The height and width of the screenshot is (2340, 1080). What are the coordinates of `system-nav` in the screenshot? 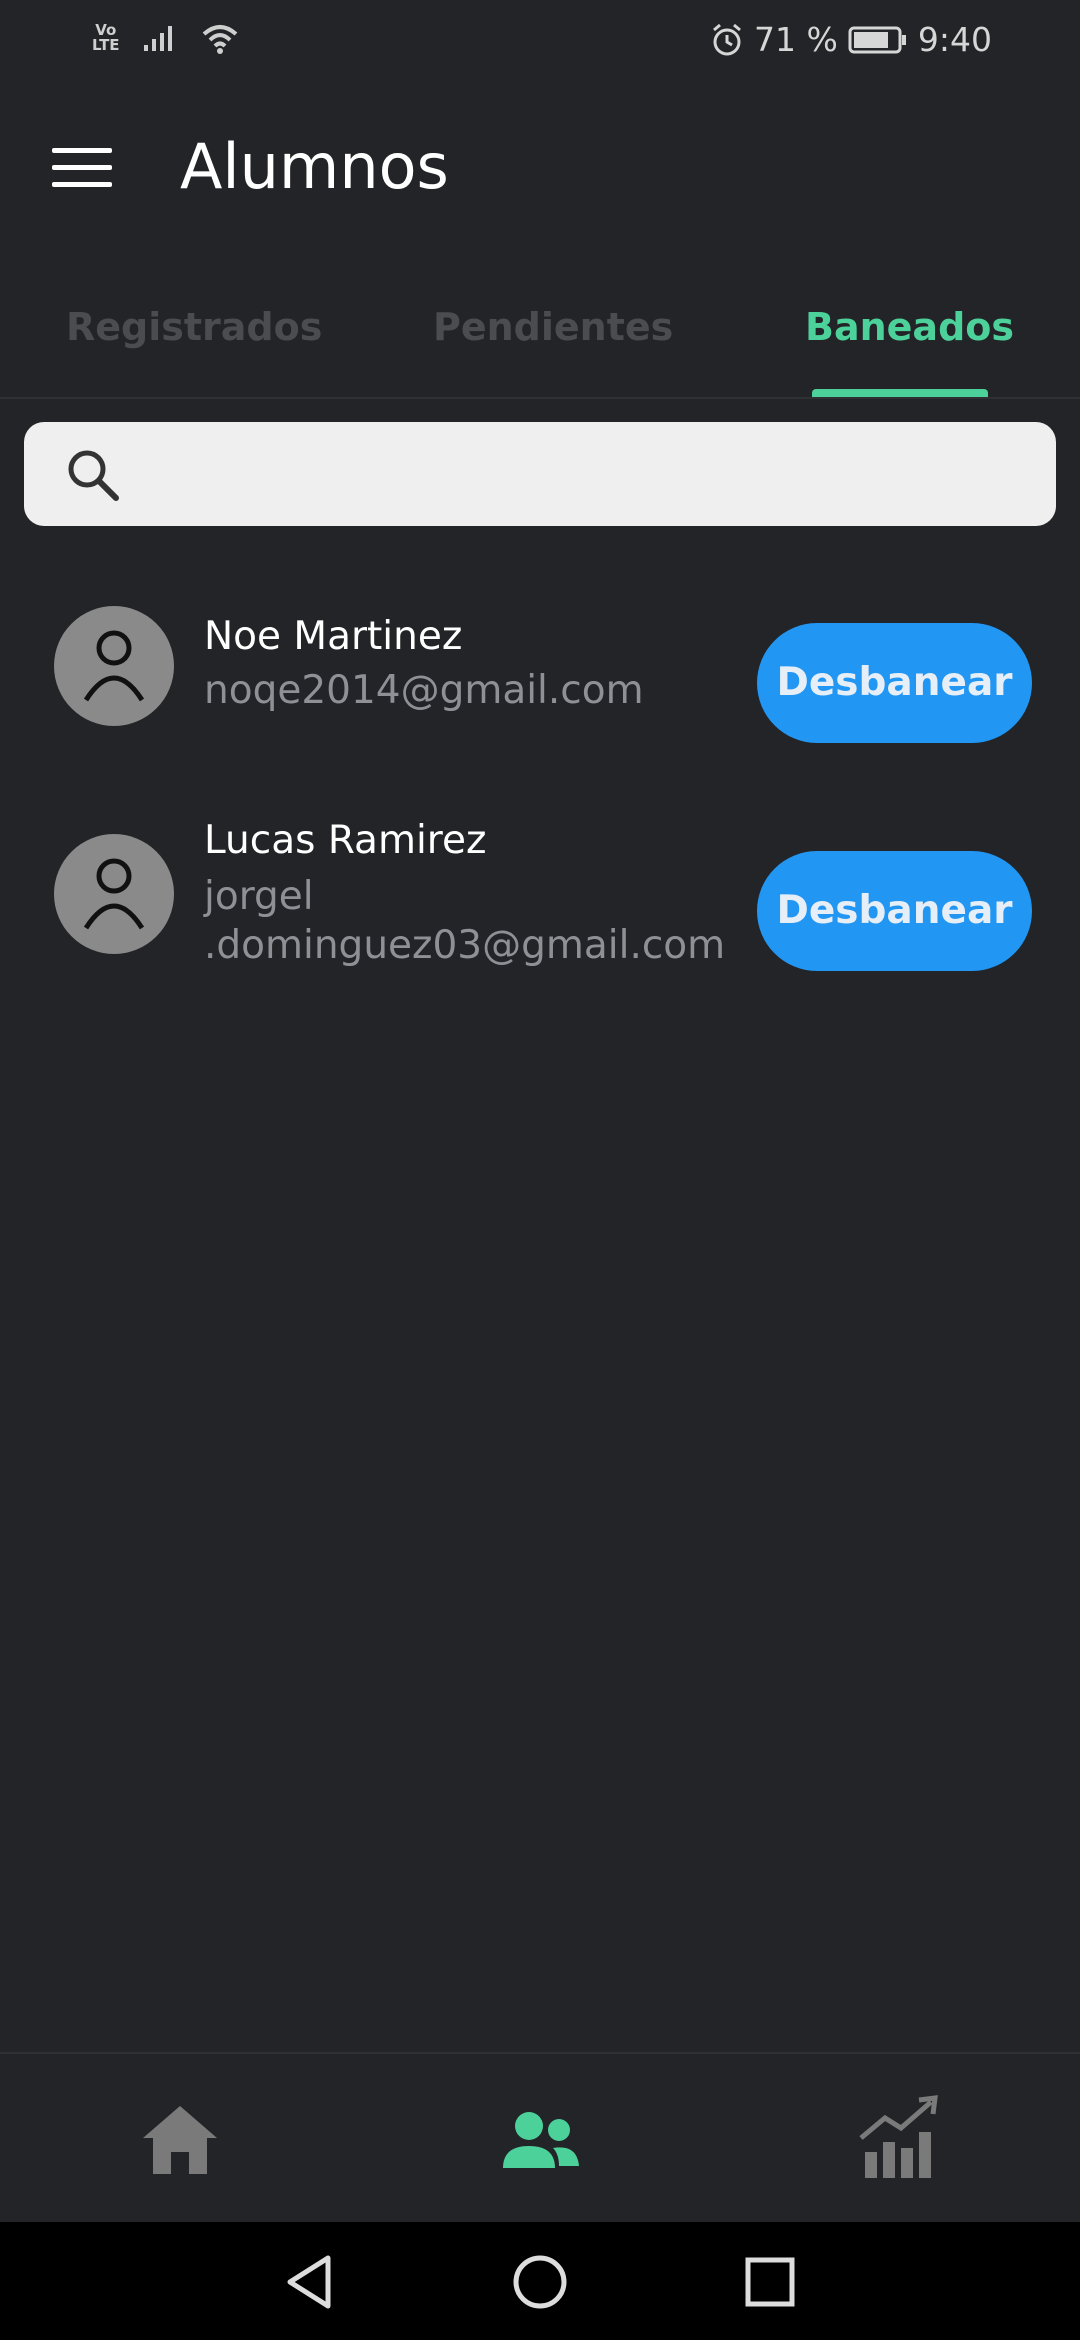 It's located at (540, 2281).